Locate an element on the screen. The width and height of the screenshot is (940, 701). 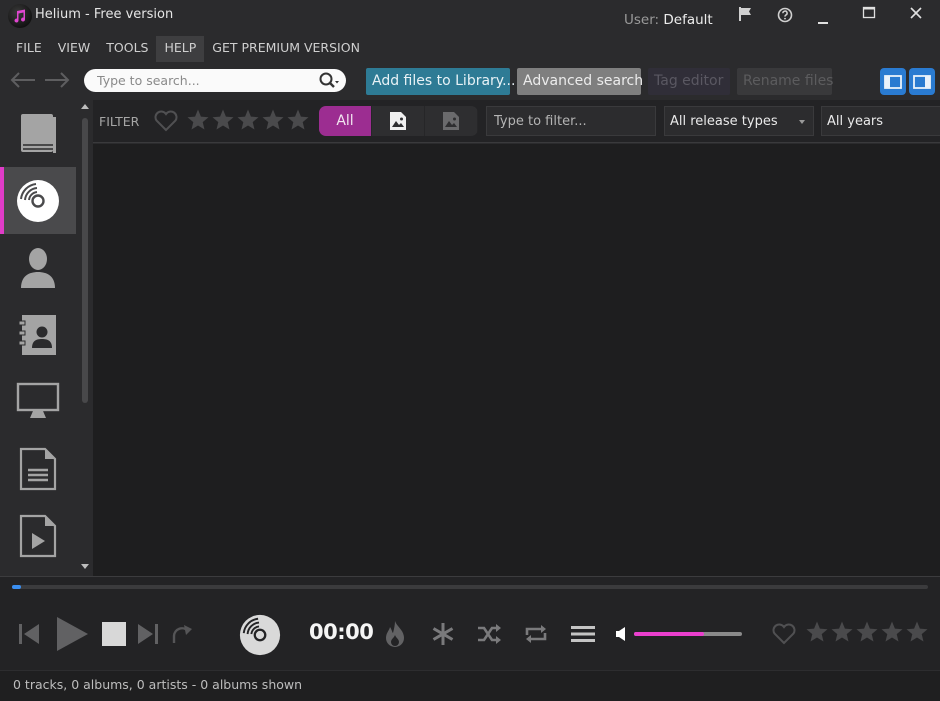
book-icon is located at coordinates (38, 133).